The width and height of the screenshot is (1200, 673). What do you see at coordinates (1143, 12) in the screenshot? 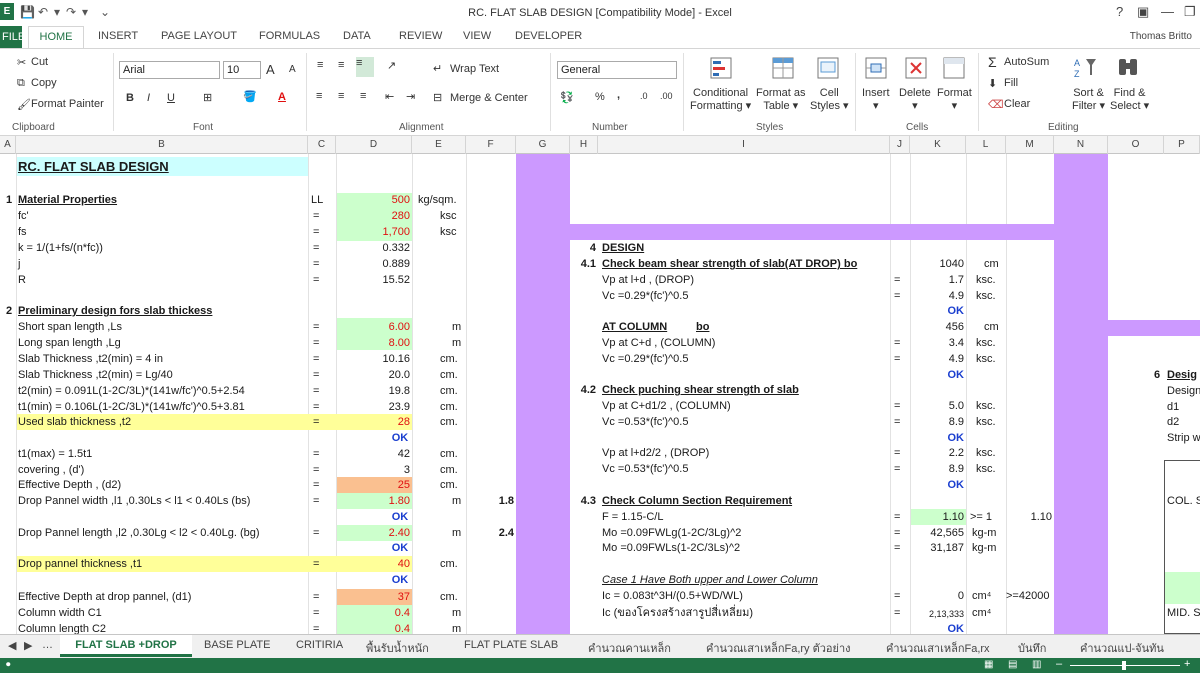
I see `ribbon-display-icon: ▣` at bounding box center [1143, 12].